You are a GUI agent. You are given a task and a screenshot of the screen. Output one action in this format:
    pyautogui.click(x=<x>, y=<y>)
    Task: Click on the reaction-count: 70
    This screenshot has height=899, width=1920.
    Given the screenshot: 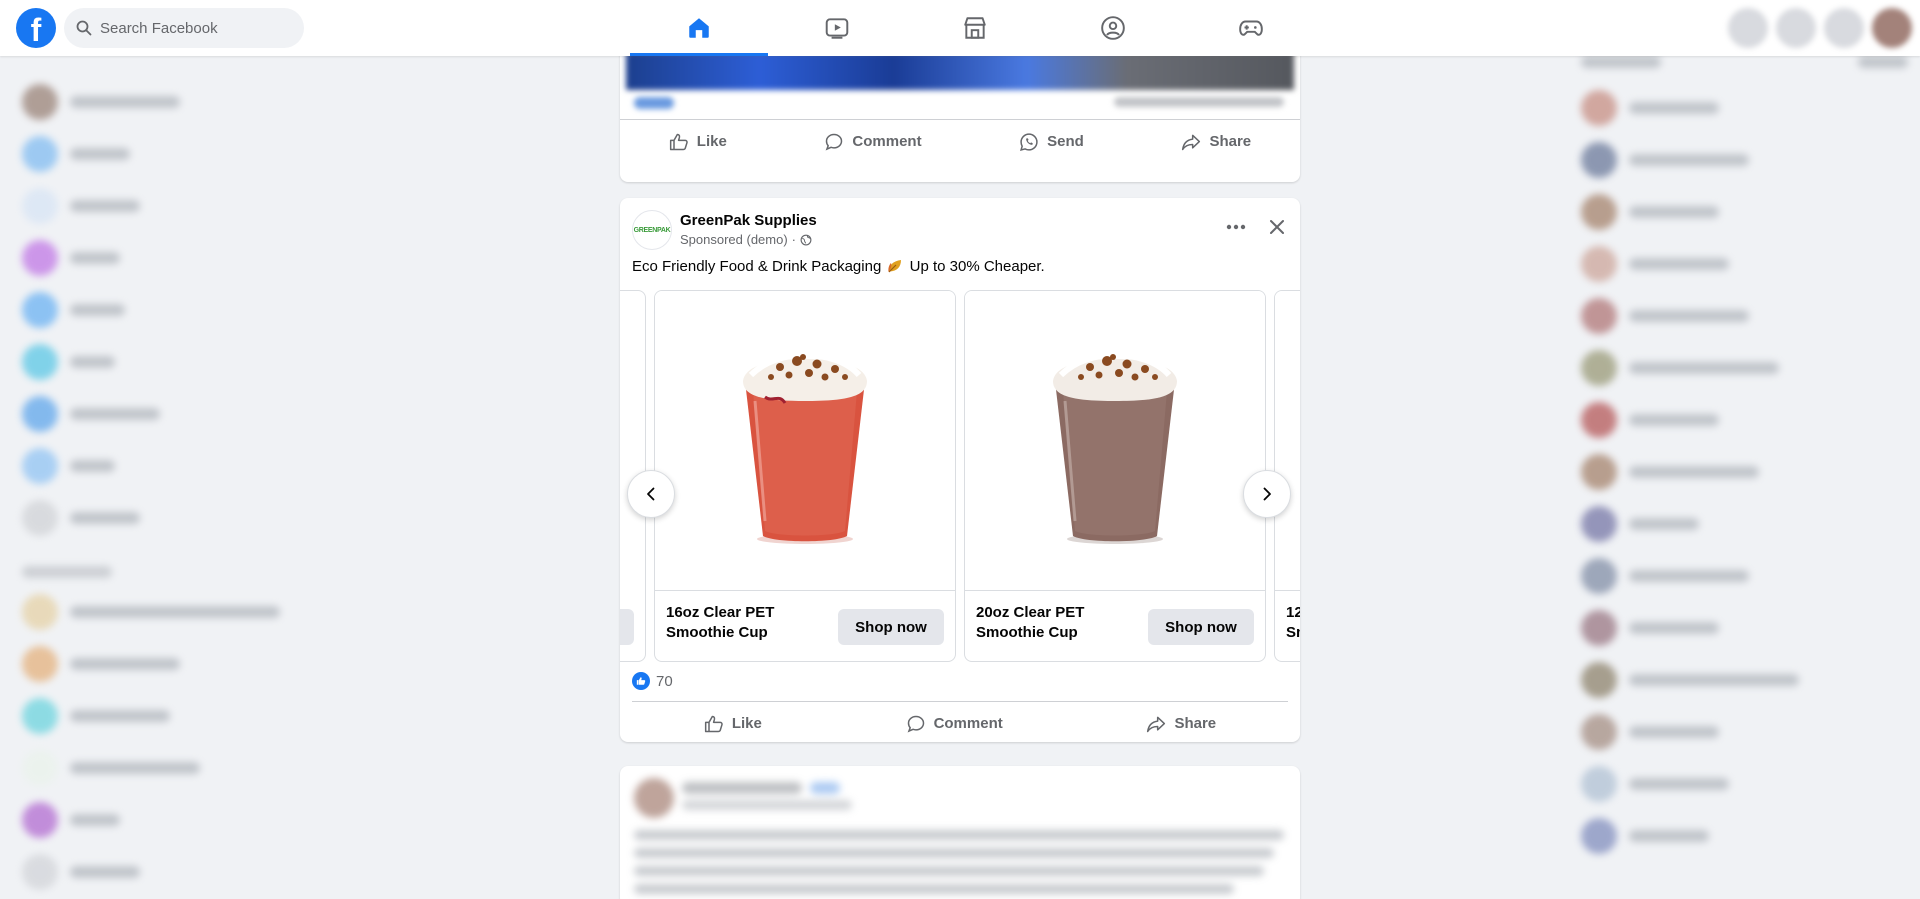 What is the action you would take?
    pyautogui.click(x=664, y=681)
    